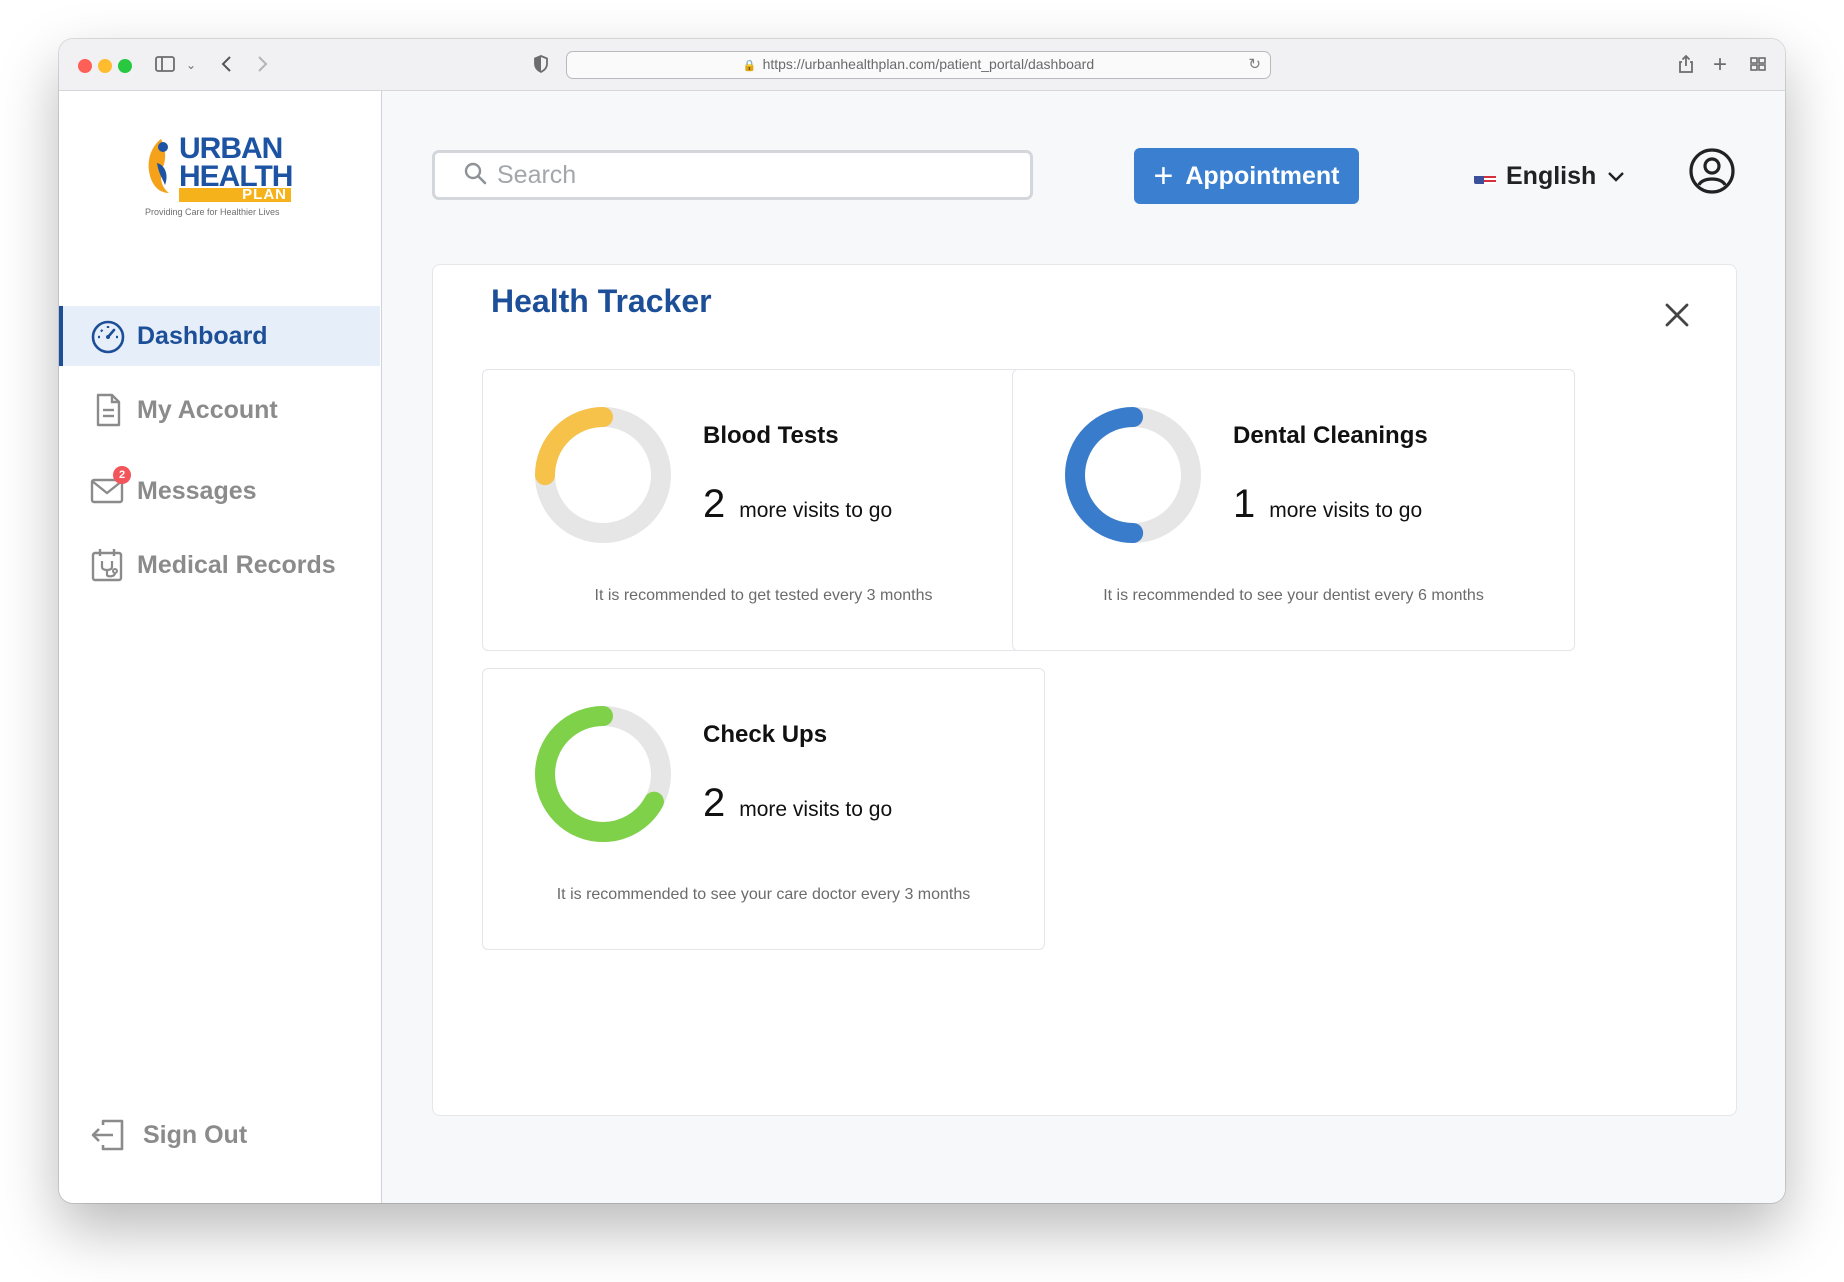  I want to click on chevron-down-icon, so click(1616, 176).